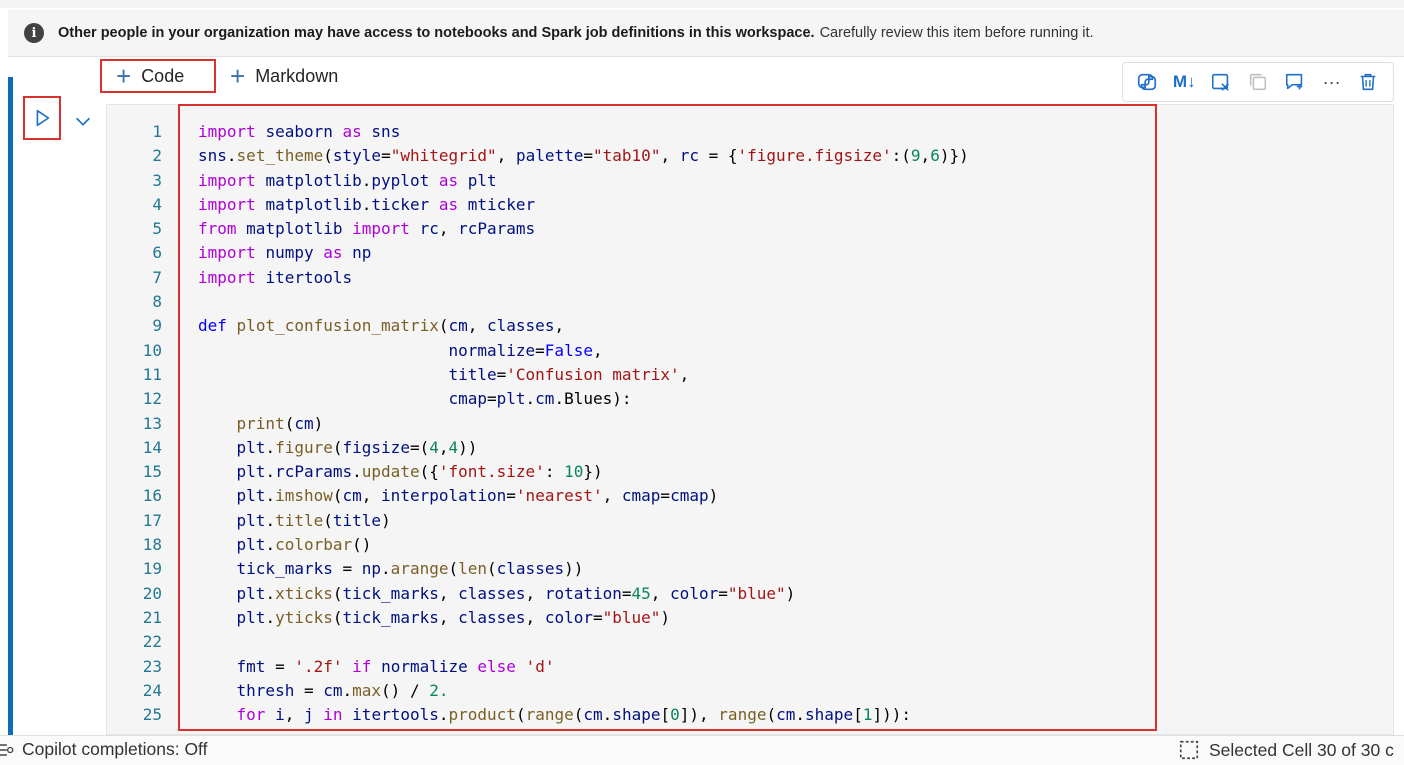 The height and width of the screenshot is (765, 1404). What do you see at coordinates (631, 278) in the screenshot?
I see `code-line: 7 import itertools` at bounding box center [631, 278].